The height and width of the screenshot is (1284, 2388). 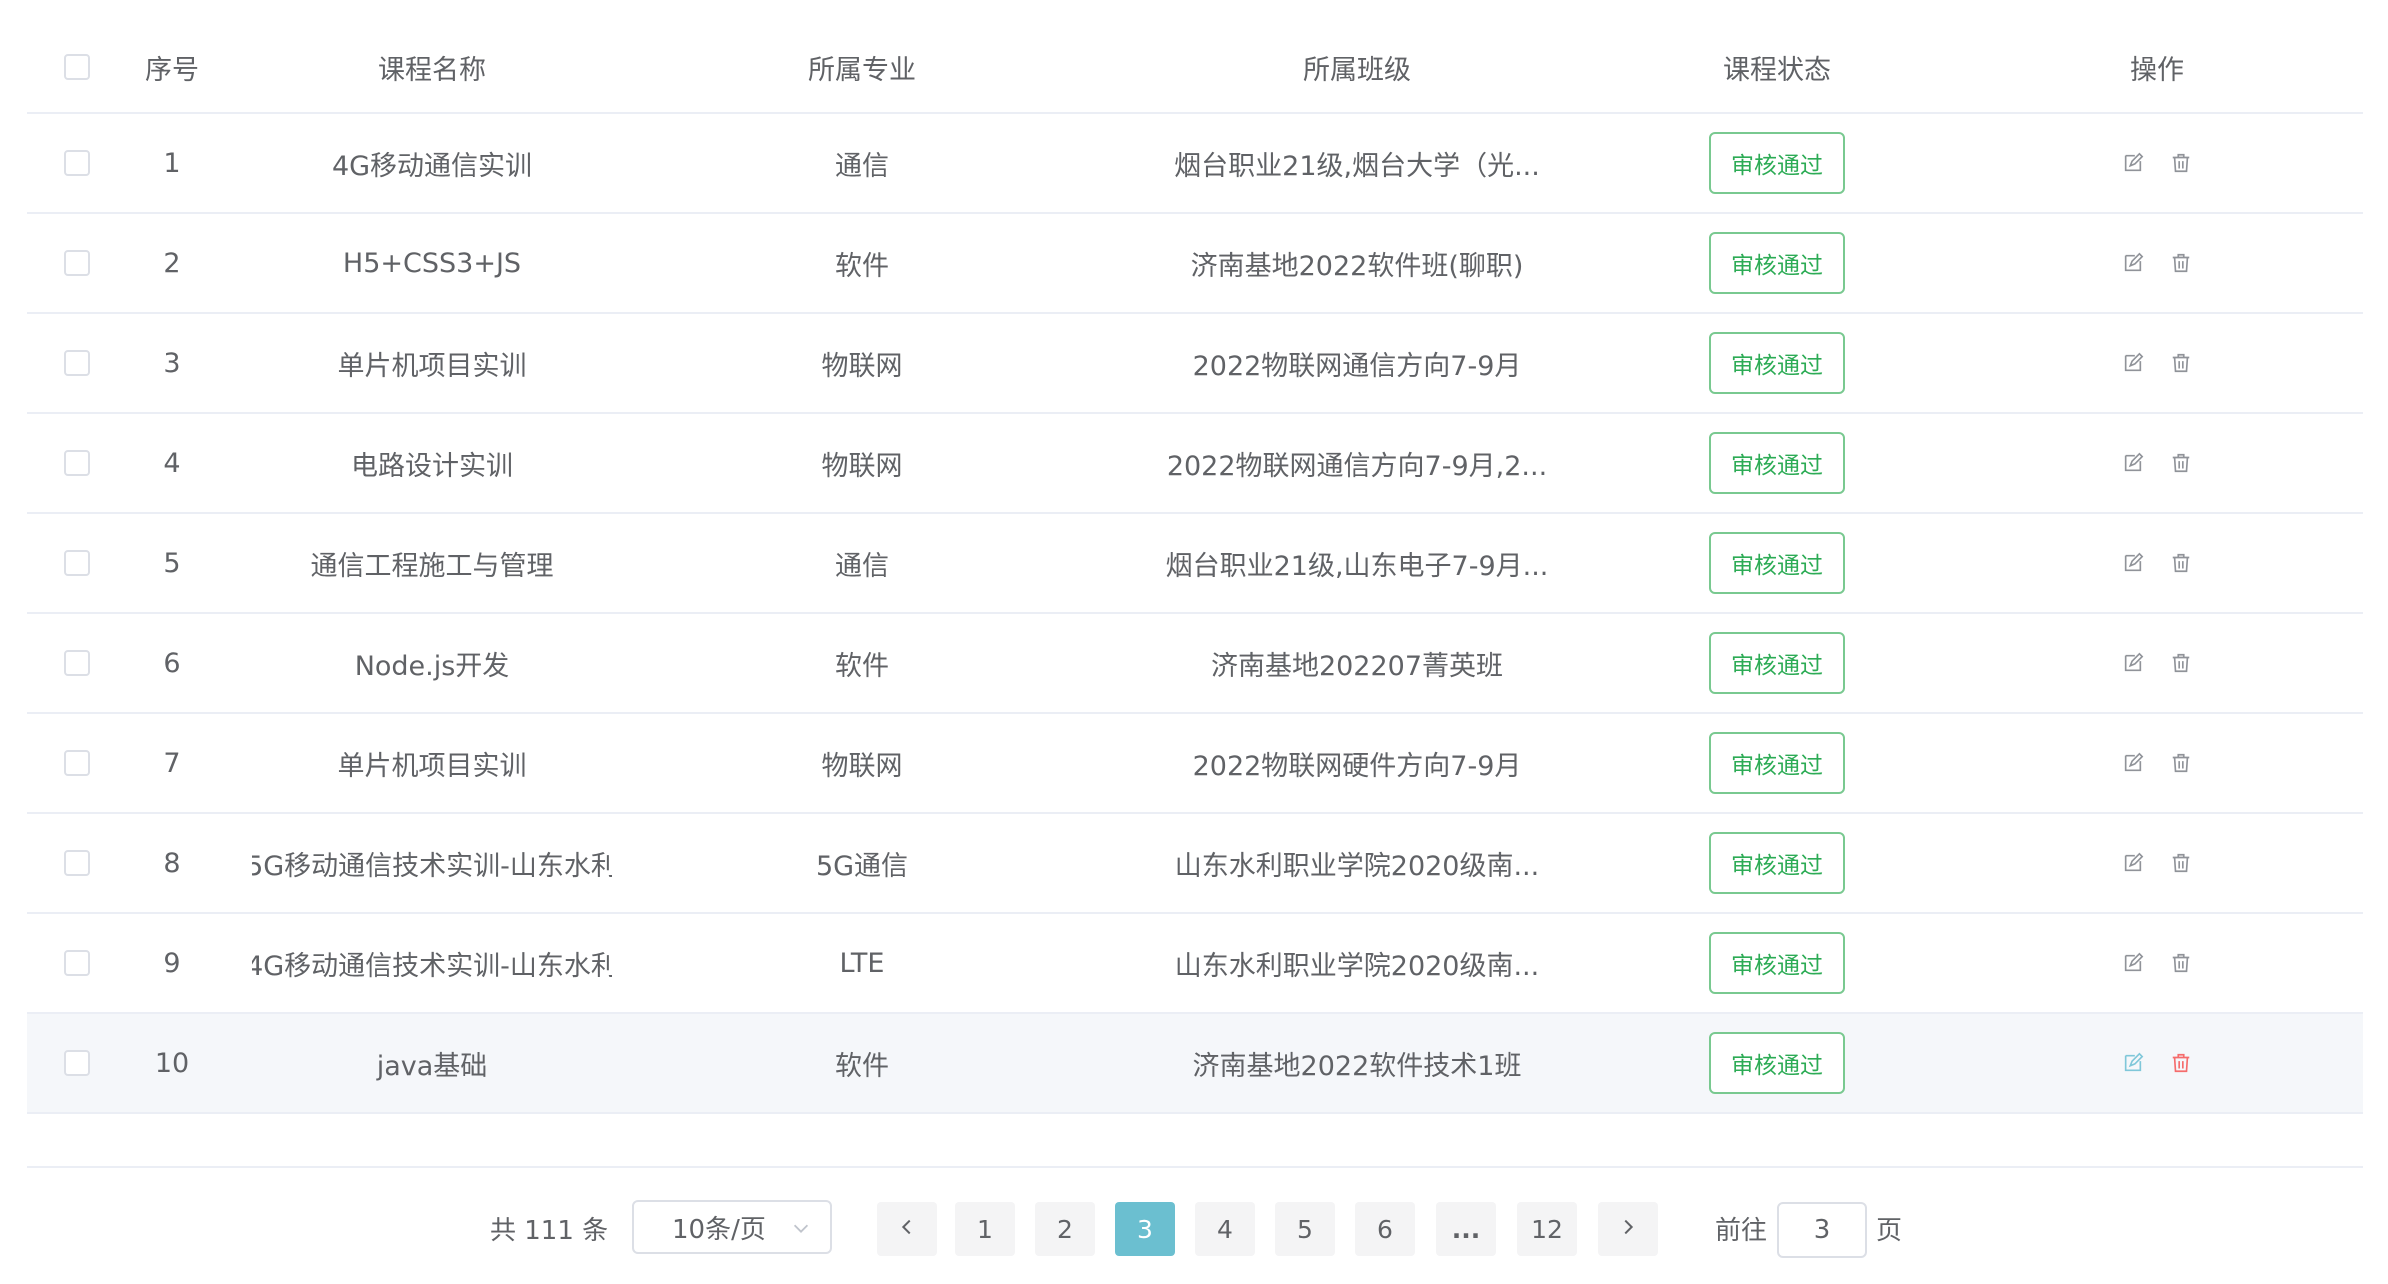 I want to click on chevron-right-icon, so click(x=1628, y=1229).